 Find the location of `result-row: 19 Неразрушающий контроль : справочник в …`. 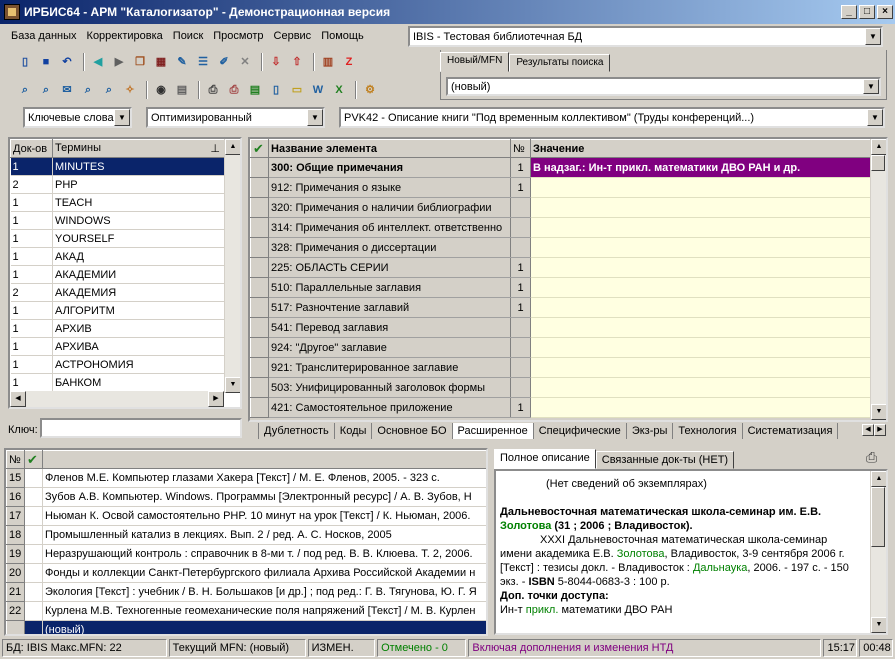

result-row: 19 Неразрушающий контроль : справочник в … is located at coordinates (246, 554).